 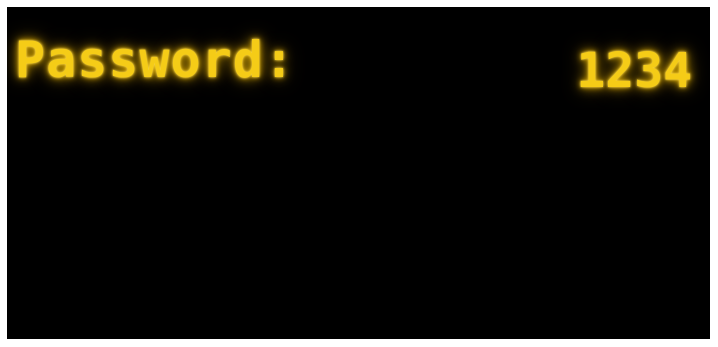 I want to click on password-value: 1234, so click(x=634, y=71).